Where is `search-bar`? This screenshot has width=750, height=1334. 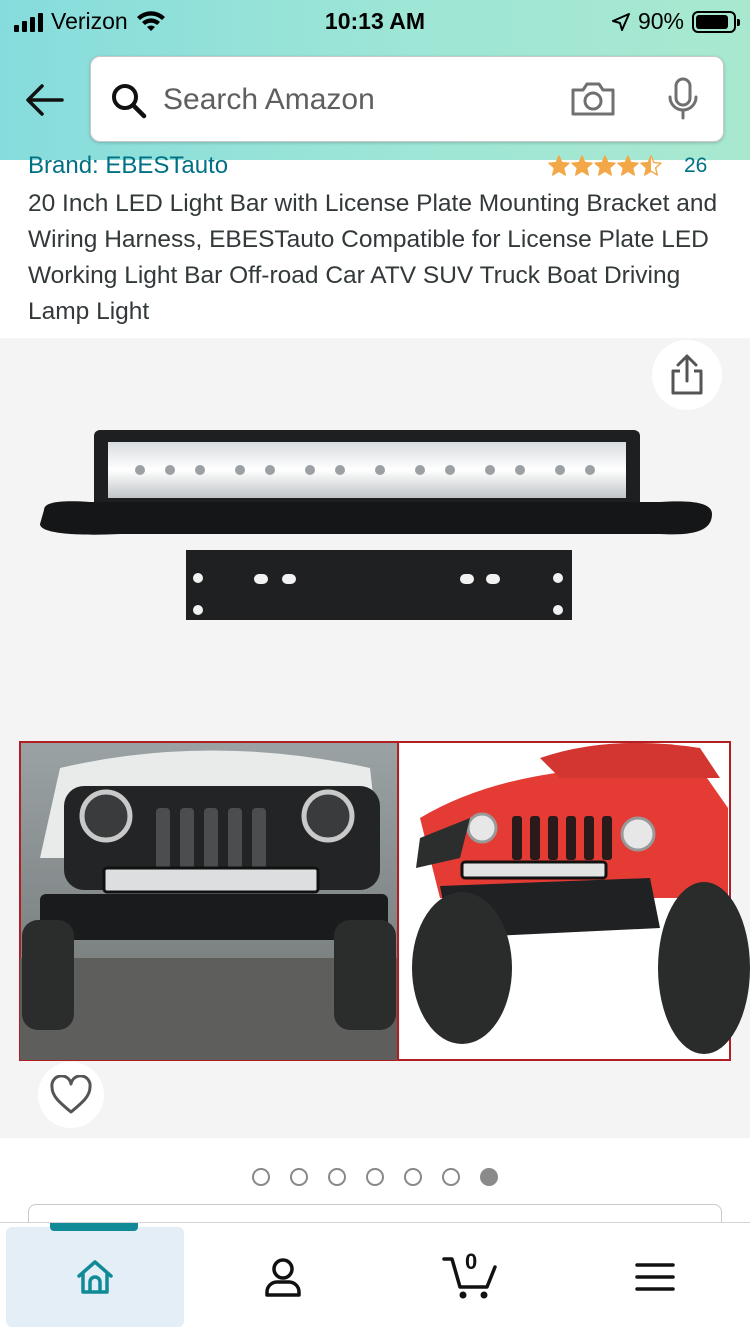 search-bar is located at coordinates (407, 99).